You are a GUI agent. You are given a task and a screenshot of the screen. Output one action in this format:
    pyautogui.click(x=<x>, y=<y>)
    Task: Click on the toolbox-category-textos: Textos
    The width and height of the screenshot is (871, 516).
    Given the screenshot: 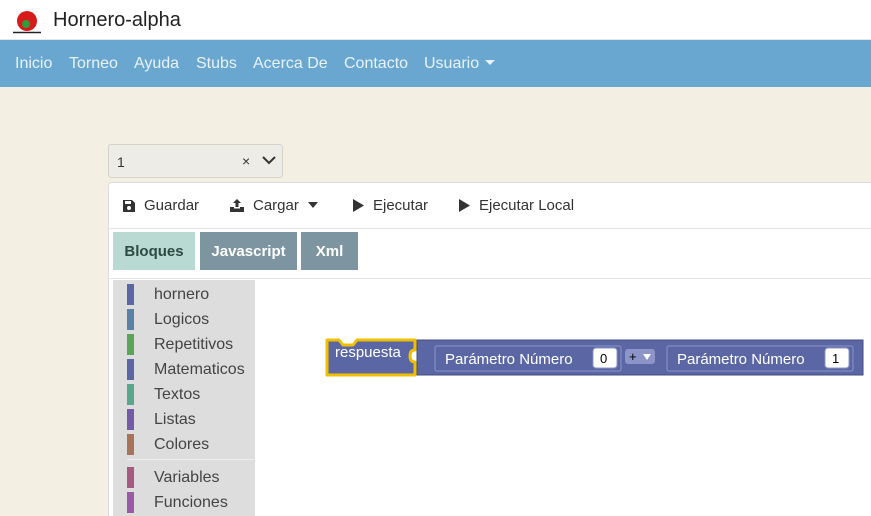 What is the action you would take?
    pyautogui.click(x=184, y=394)
    